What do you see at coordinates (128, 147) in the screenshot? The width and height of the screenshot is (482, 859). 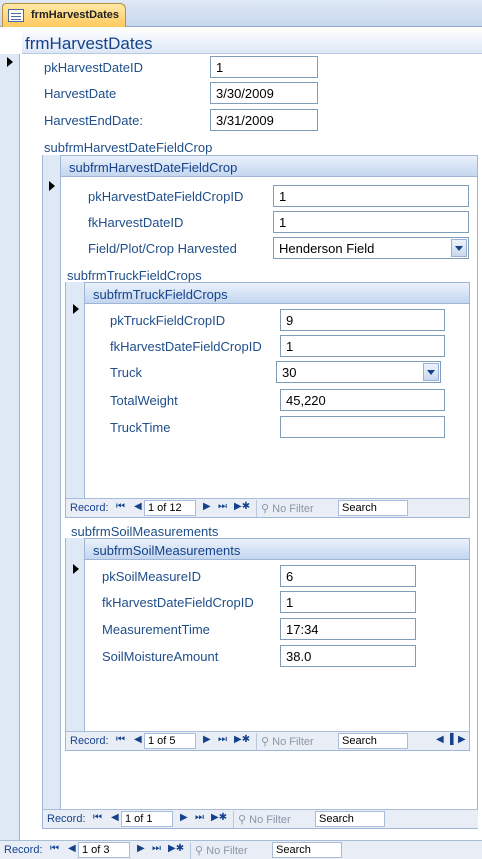 I see `subform1-caption: subfrmHarvestDateFieldCrop` at bounding box center [128, 147].